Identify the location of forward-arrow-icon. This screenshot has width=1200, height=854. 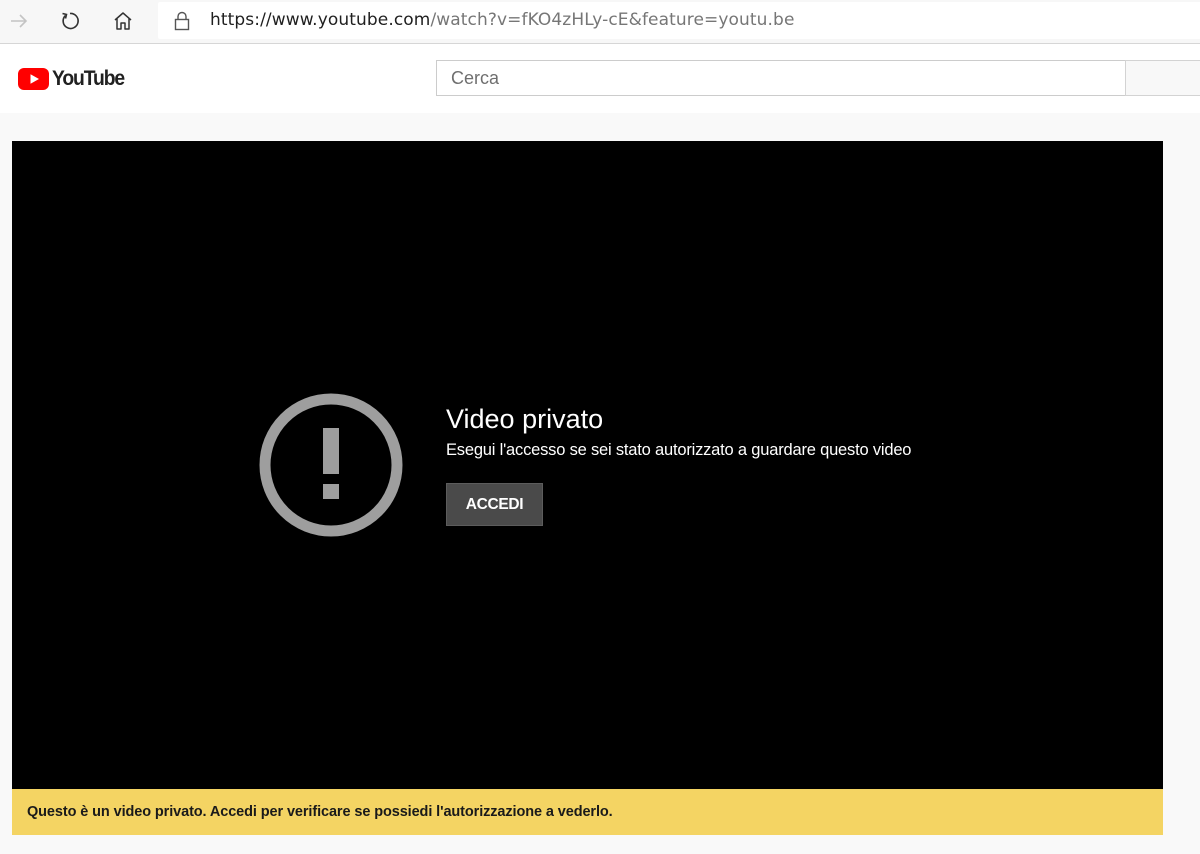
(19, 21).